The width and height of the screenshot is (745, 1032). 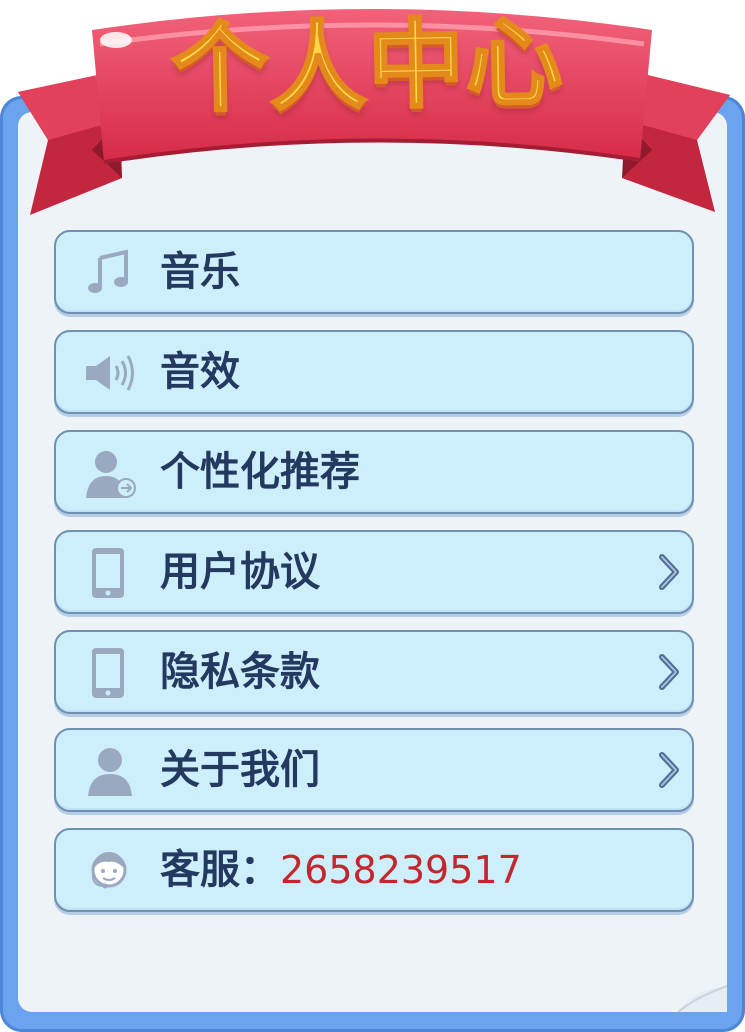 I want to click on menu-item-label: 音效, so click(x=200, y=372).